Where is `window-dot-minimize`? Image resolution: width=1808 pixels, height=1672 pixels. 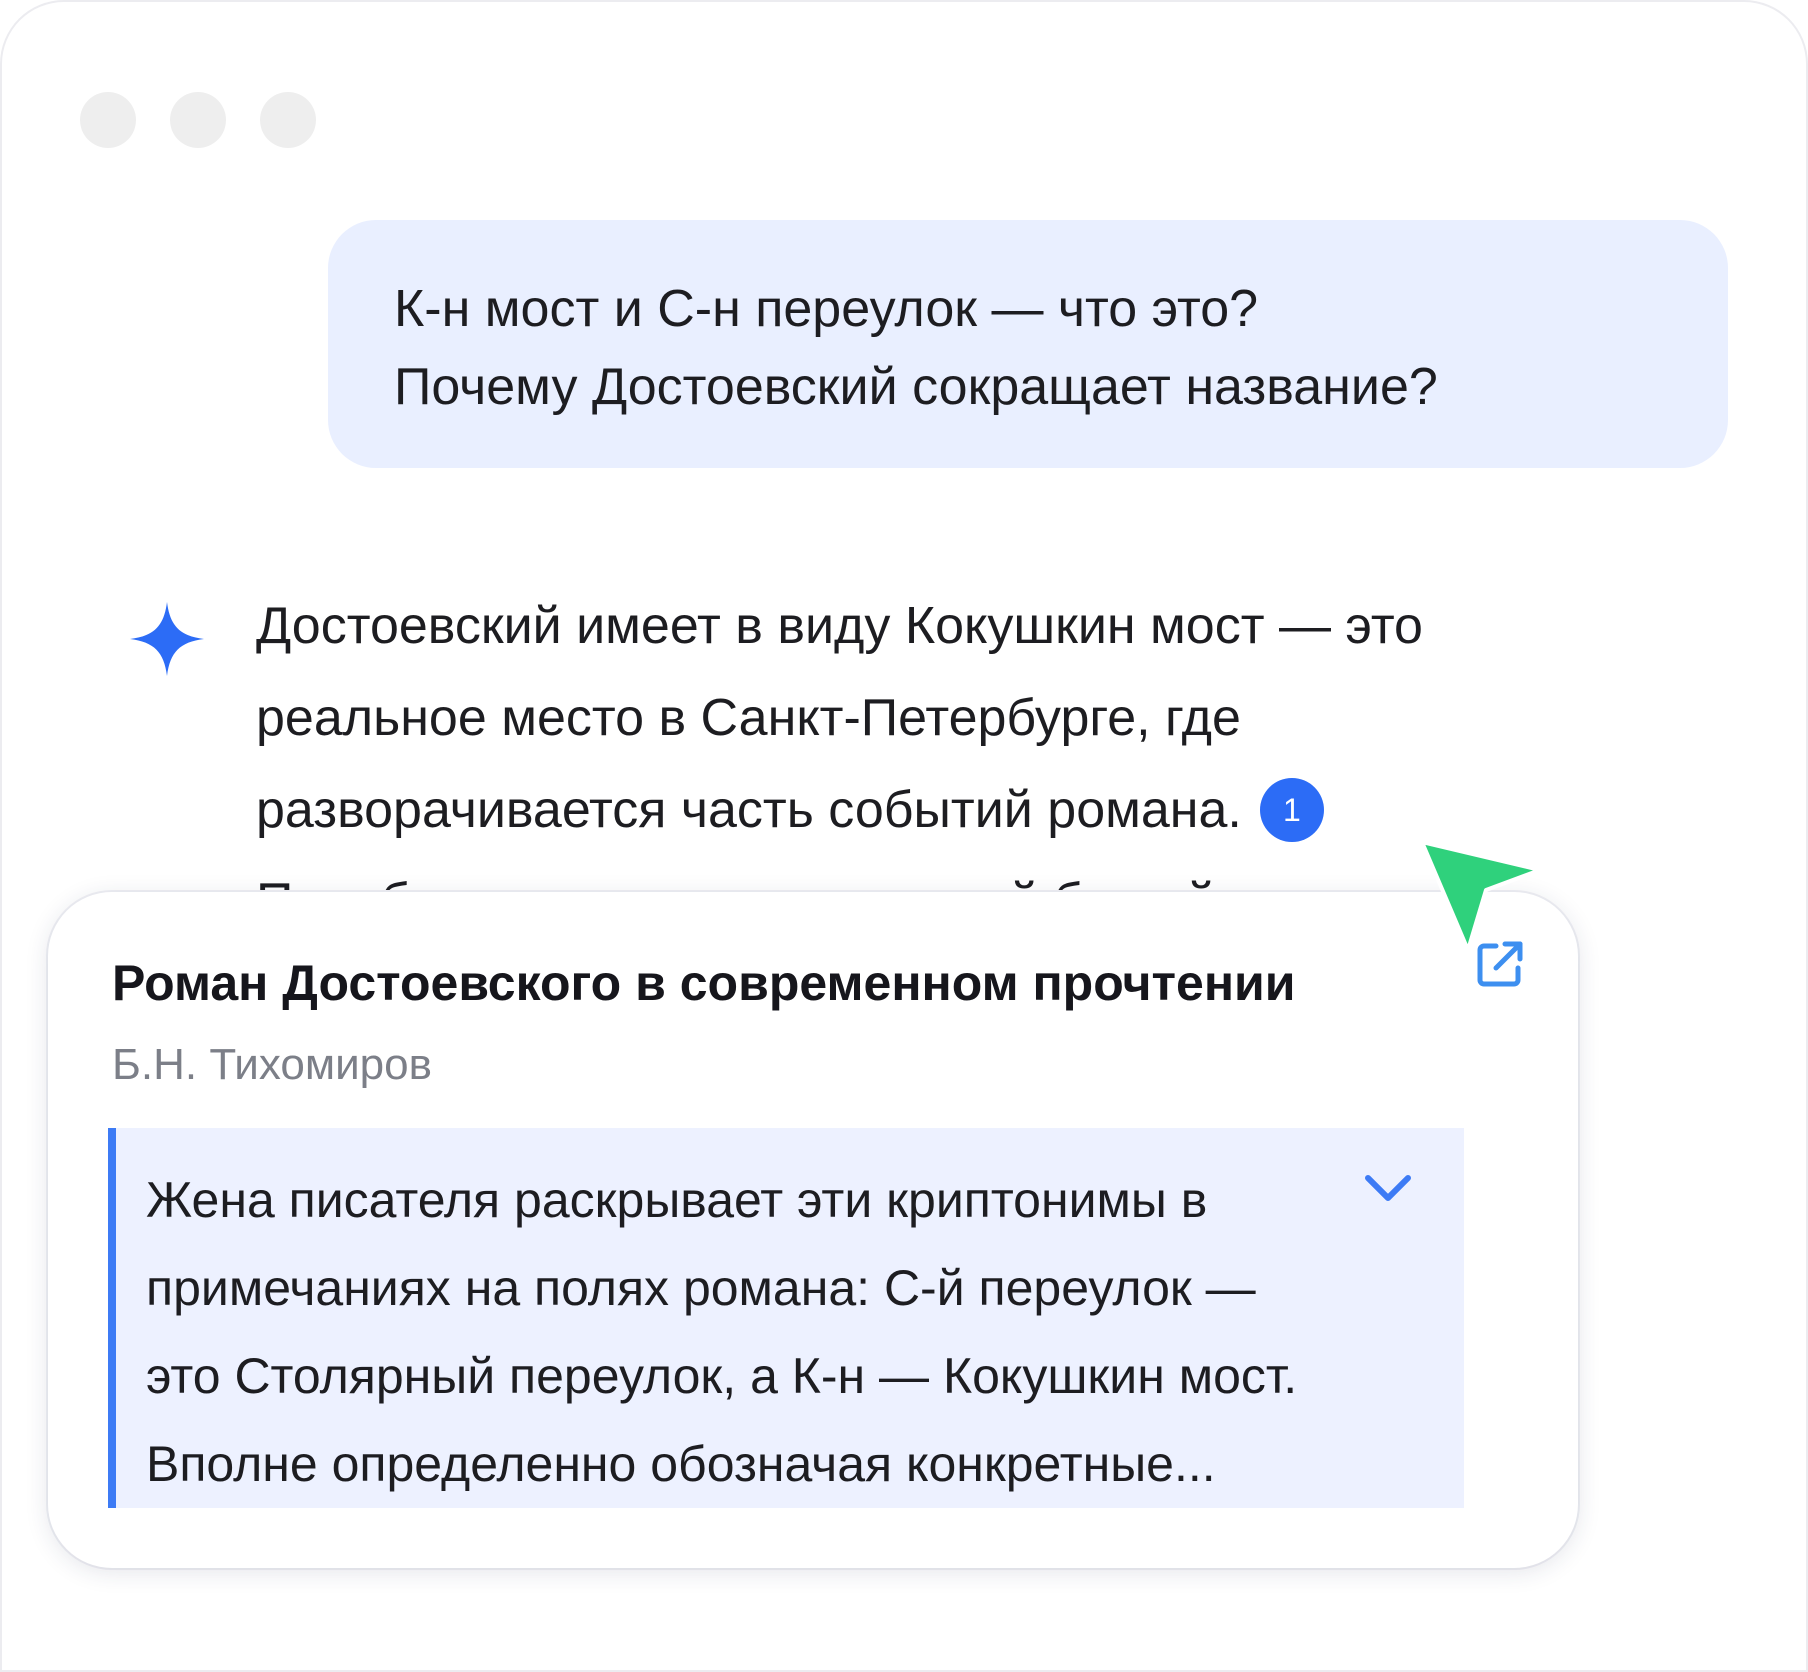
window-dot-minimize is located at coordinates (198, 120).